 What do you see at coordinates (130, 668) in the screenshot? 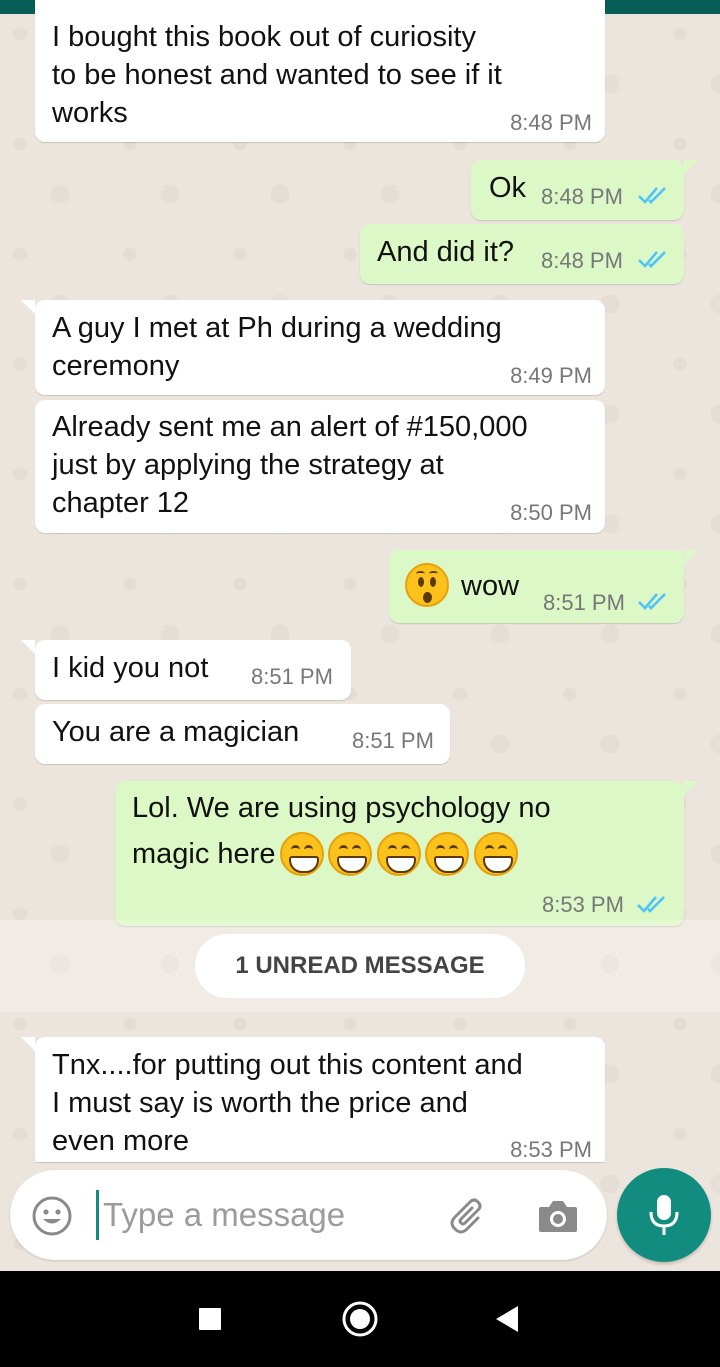
I see `message-text: I kid you not` at bounding box center [130, 668].